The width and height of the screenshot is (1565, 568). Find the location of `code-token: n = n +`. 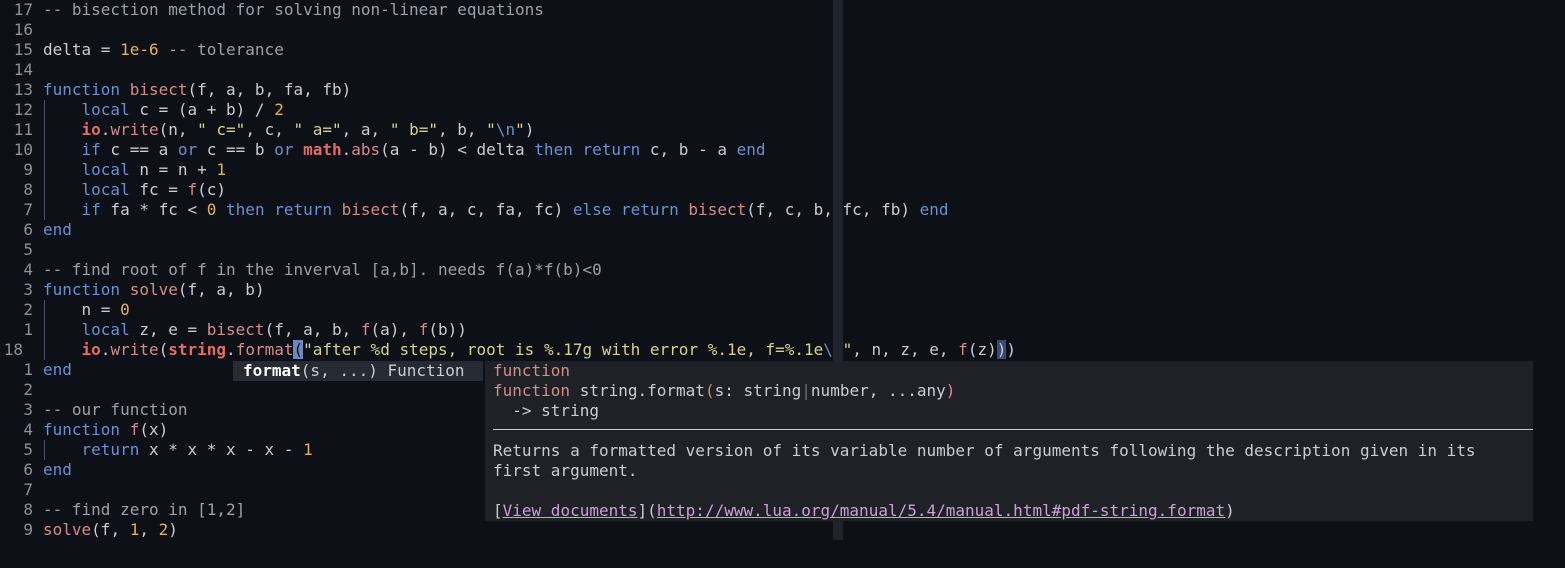

code-token: n = n + is located at coordinates (173, 169).